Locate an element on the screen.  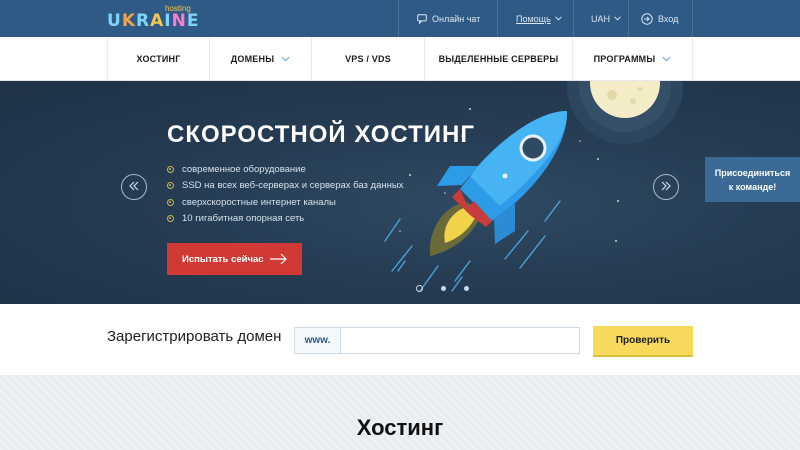
login-link: Вход is located at coordinates (659, 18).